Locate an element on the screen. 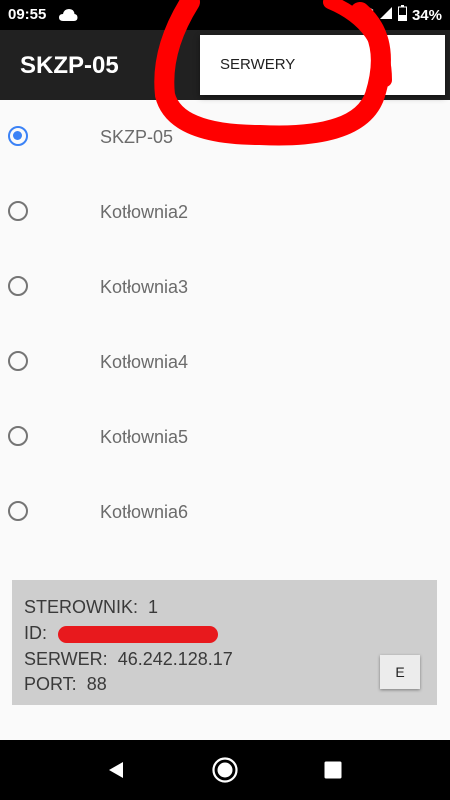 This screenshot has width=450, height=800. serwer-line: SERWER: 46.242.128.17 is located at coordinates (128, 659).